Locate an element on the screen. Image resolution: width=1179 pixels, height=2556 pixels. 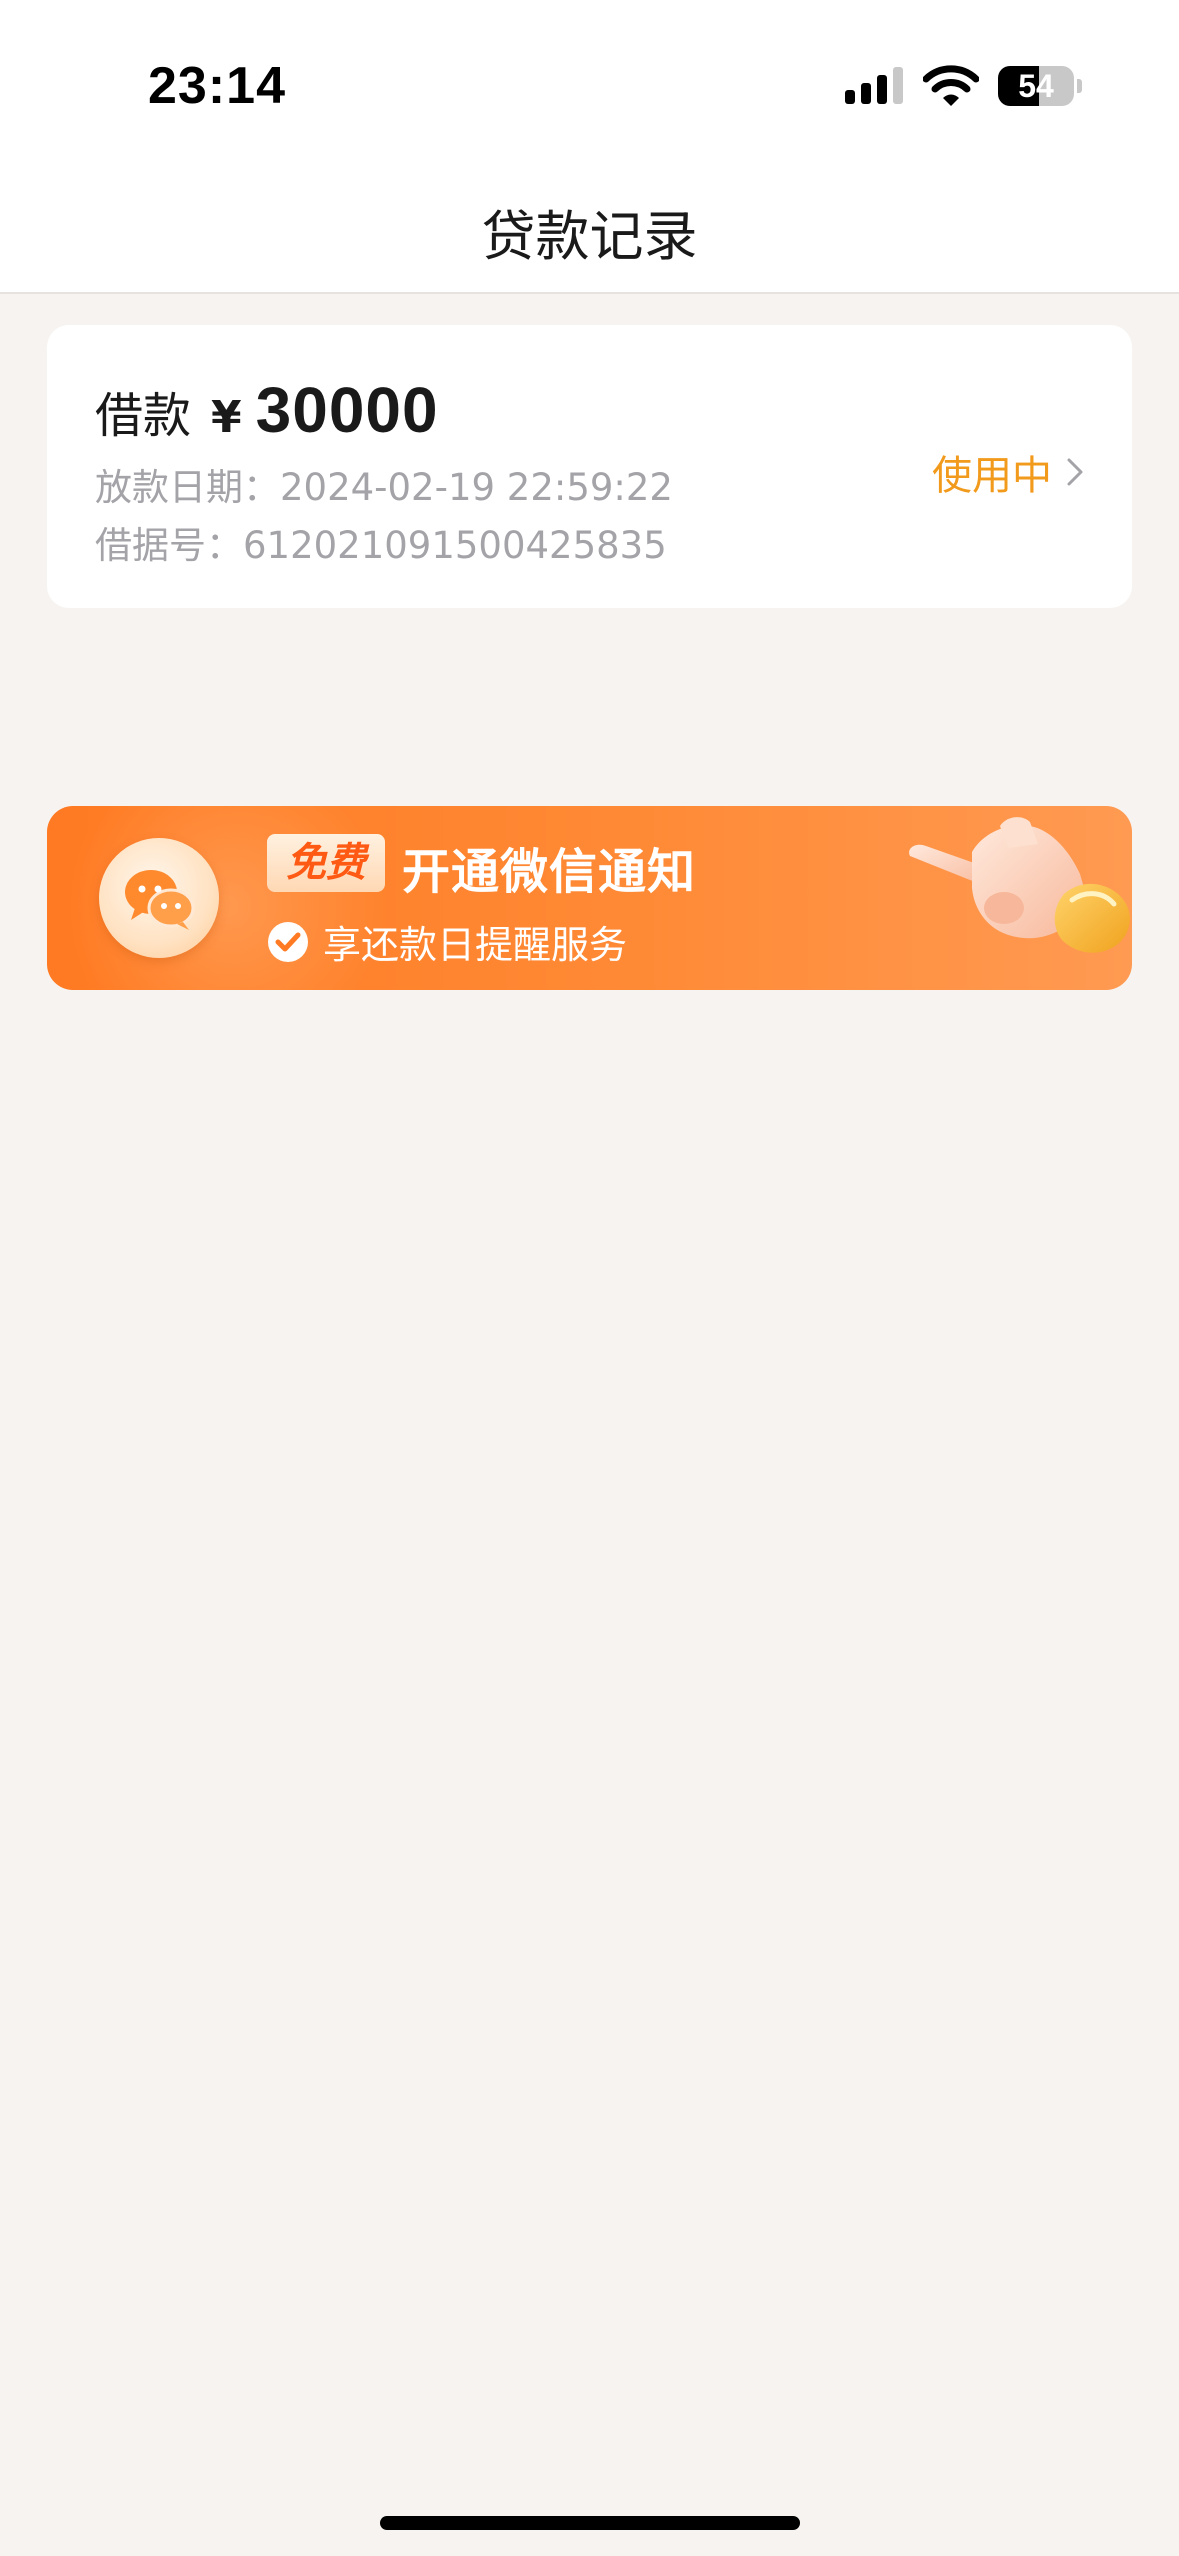
loan-heading: 借款 ¥ 30000 is located at coordinates (267, 413).